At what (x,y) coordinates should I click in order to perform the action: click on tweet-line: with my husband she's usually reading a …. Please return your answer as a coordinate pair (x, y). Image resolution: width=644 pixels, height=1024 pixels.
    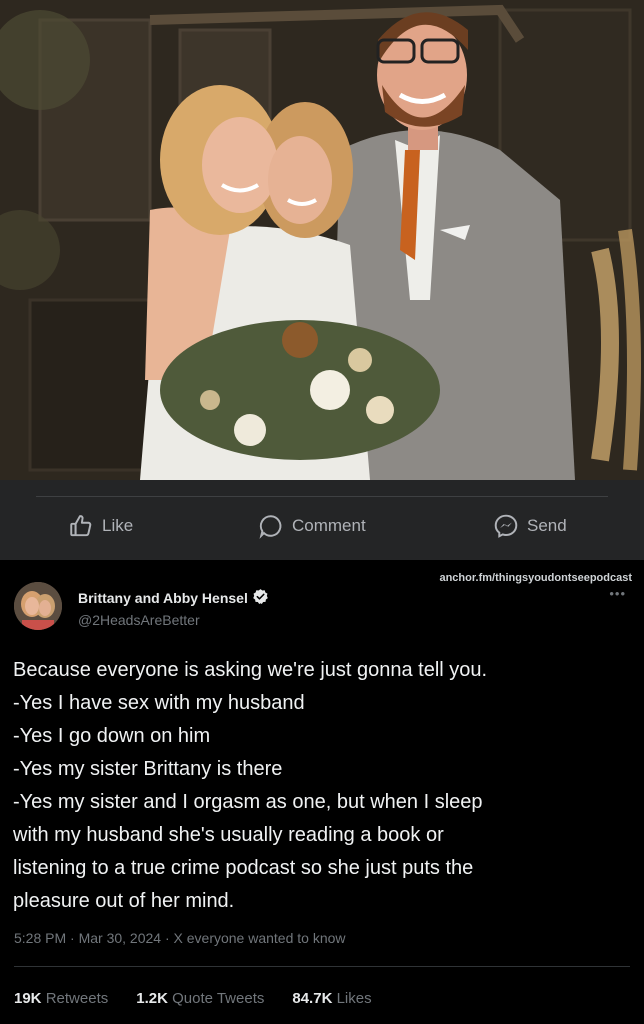
    Looking at the image, I should click on (228, 835).